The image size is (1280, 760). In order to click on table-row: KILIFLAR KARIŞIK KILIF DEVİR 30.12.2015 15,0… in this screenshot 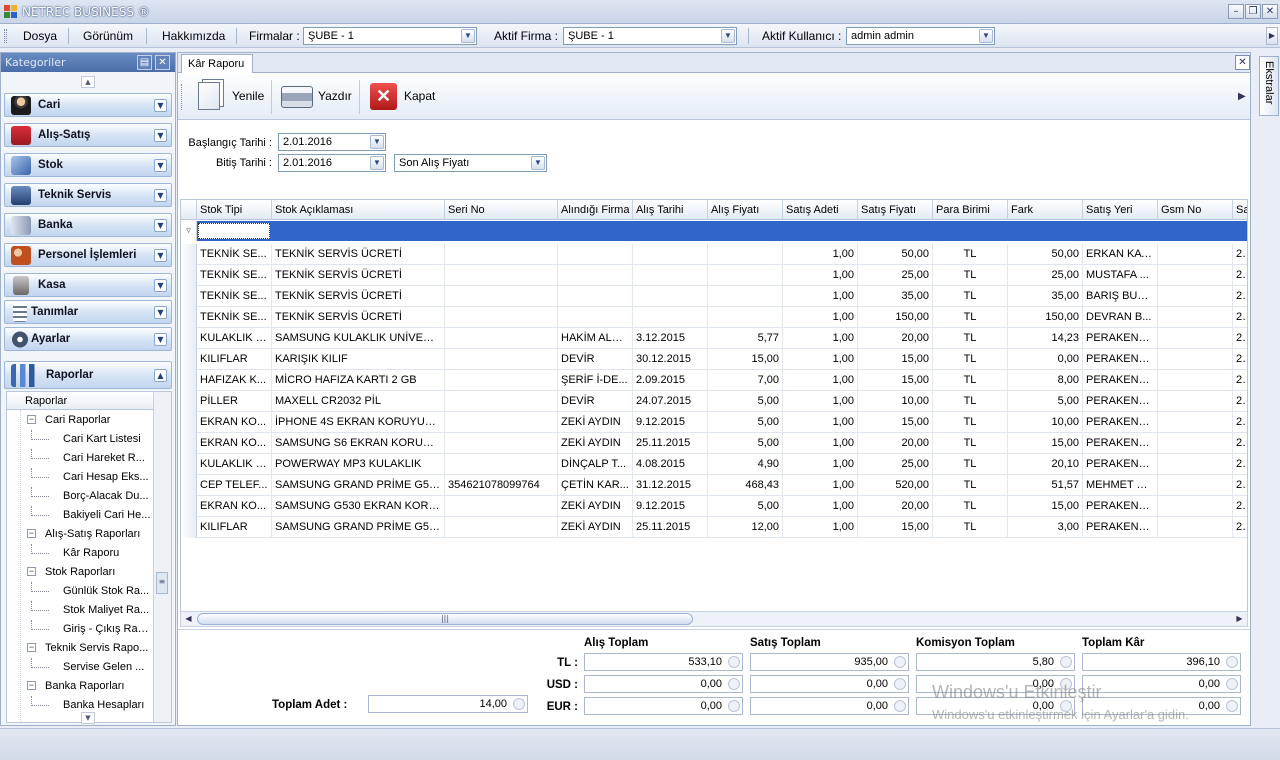, I will do `click(714, 359)`.